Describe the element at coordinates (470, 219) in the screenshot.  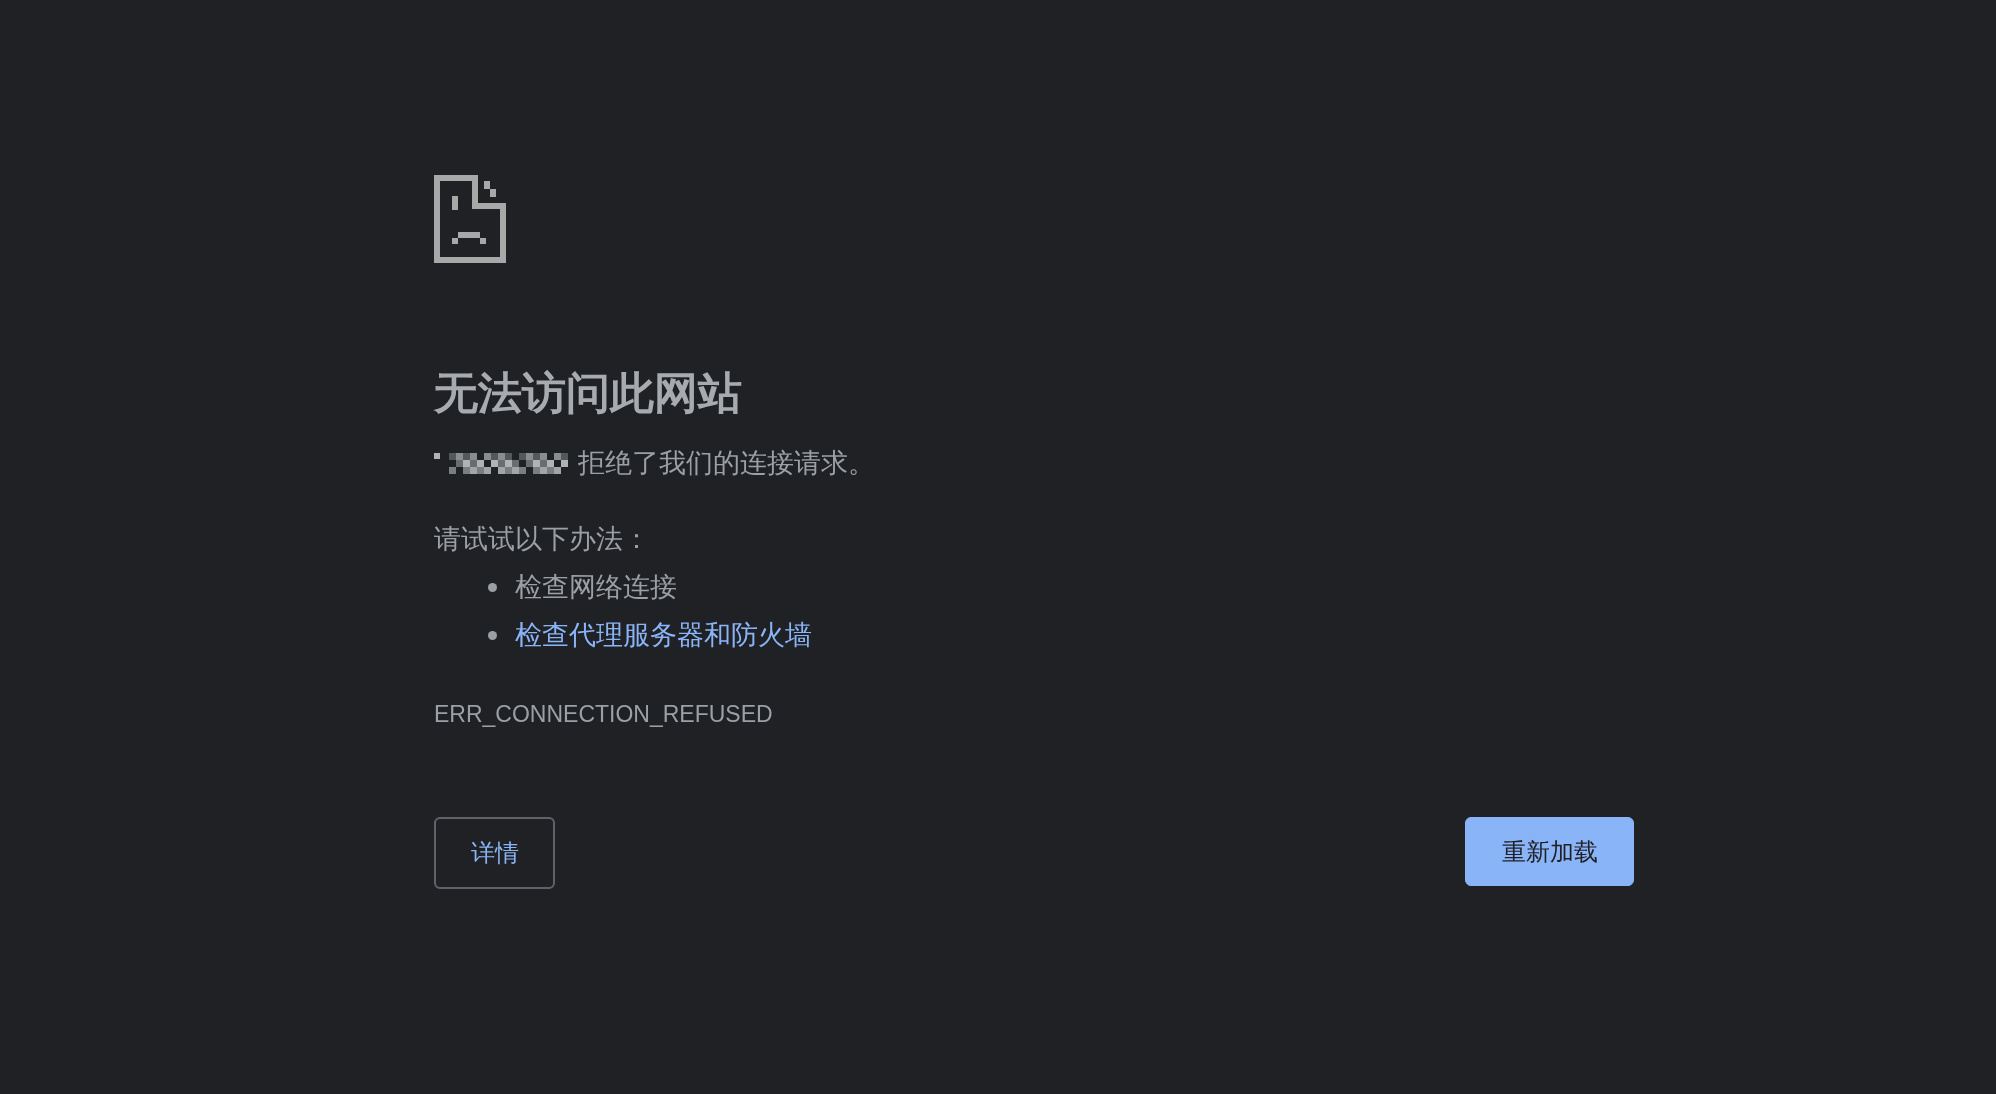
I see `sad-page-icon` at that location.